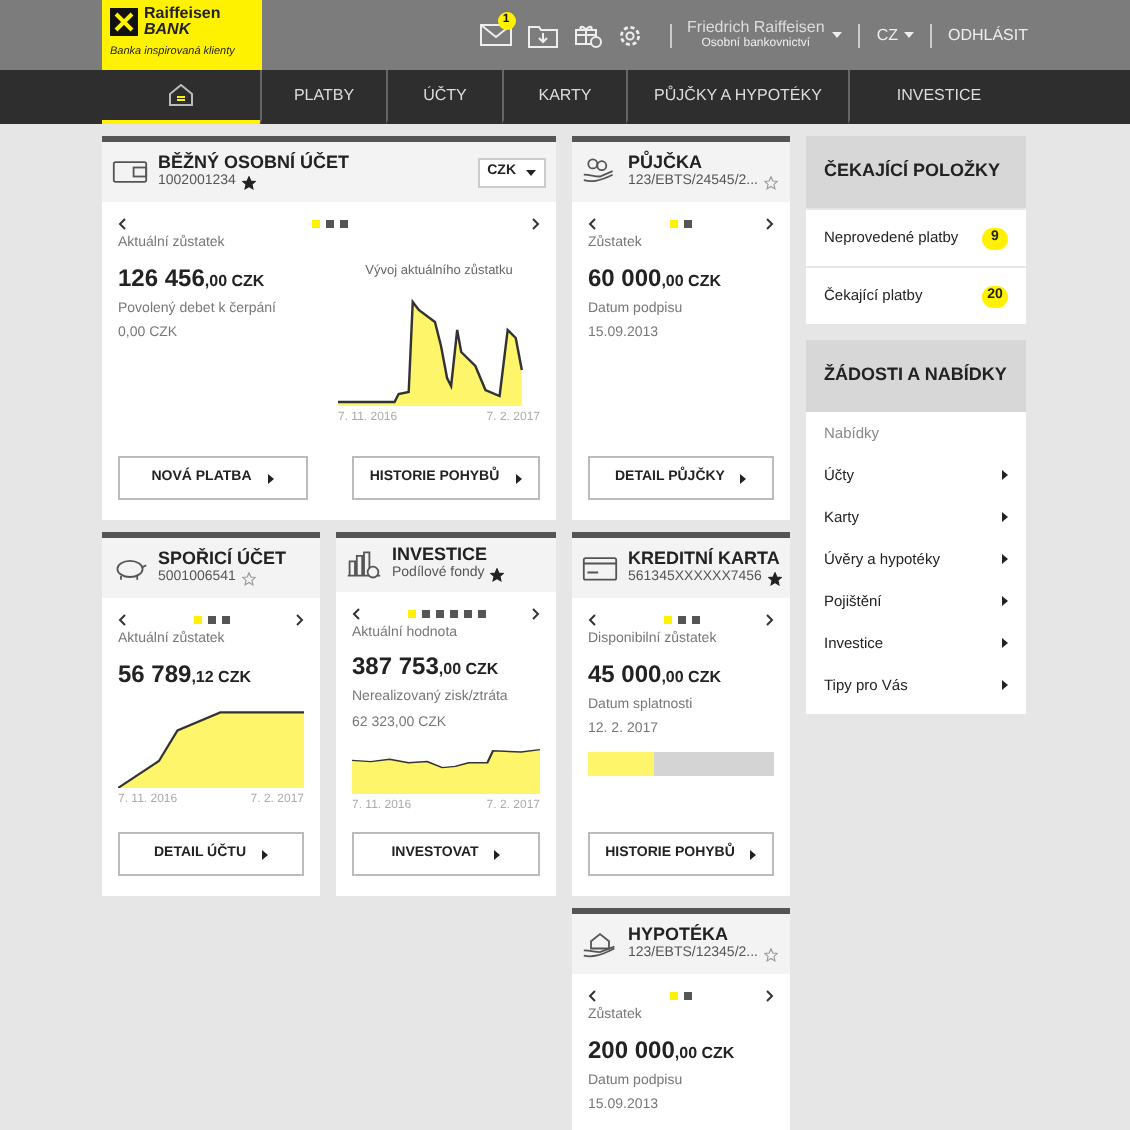  What do you see at coordinates (600, 568) in the screenshot?
I see `card-icon` at bounding box center [600, 568].